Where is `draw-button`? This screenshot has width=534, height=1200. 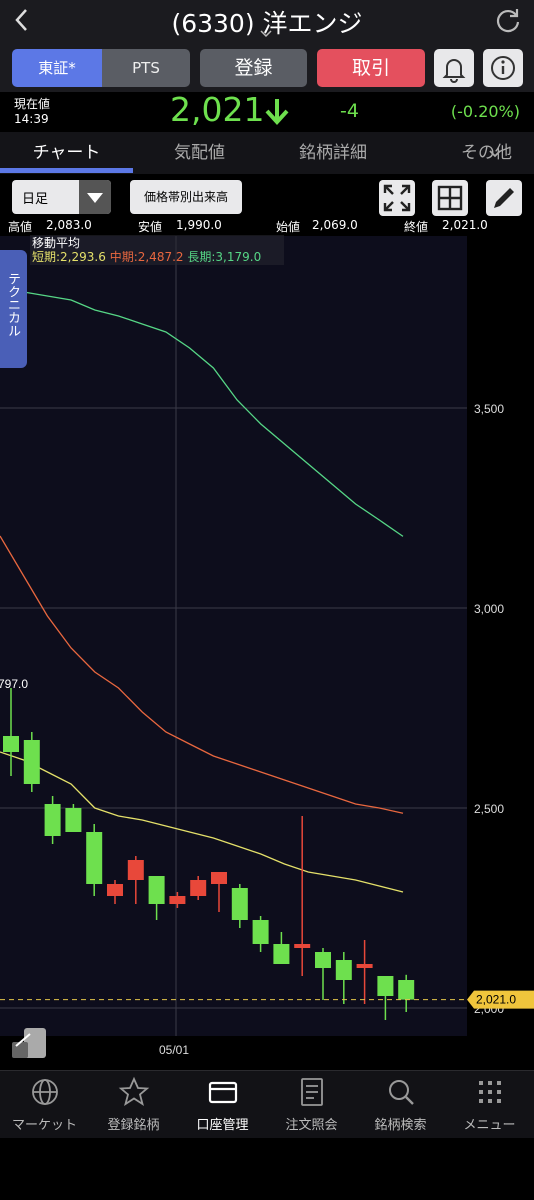
draw-button is located at coordinates (504, 198).